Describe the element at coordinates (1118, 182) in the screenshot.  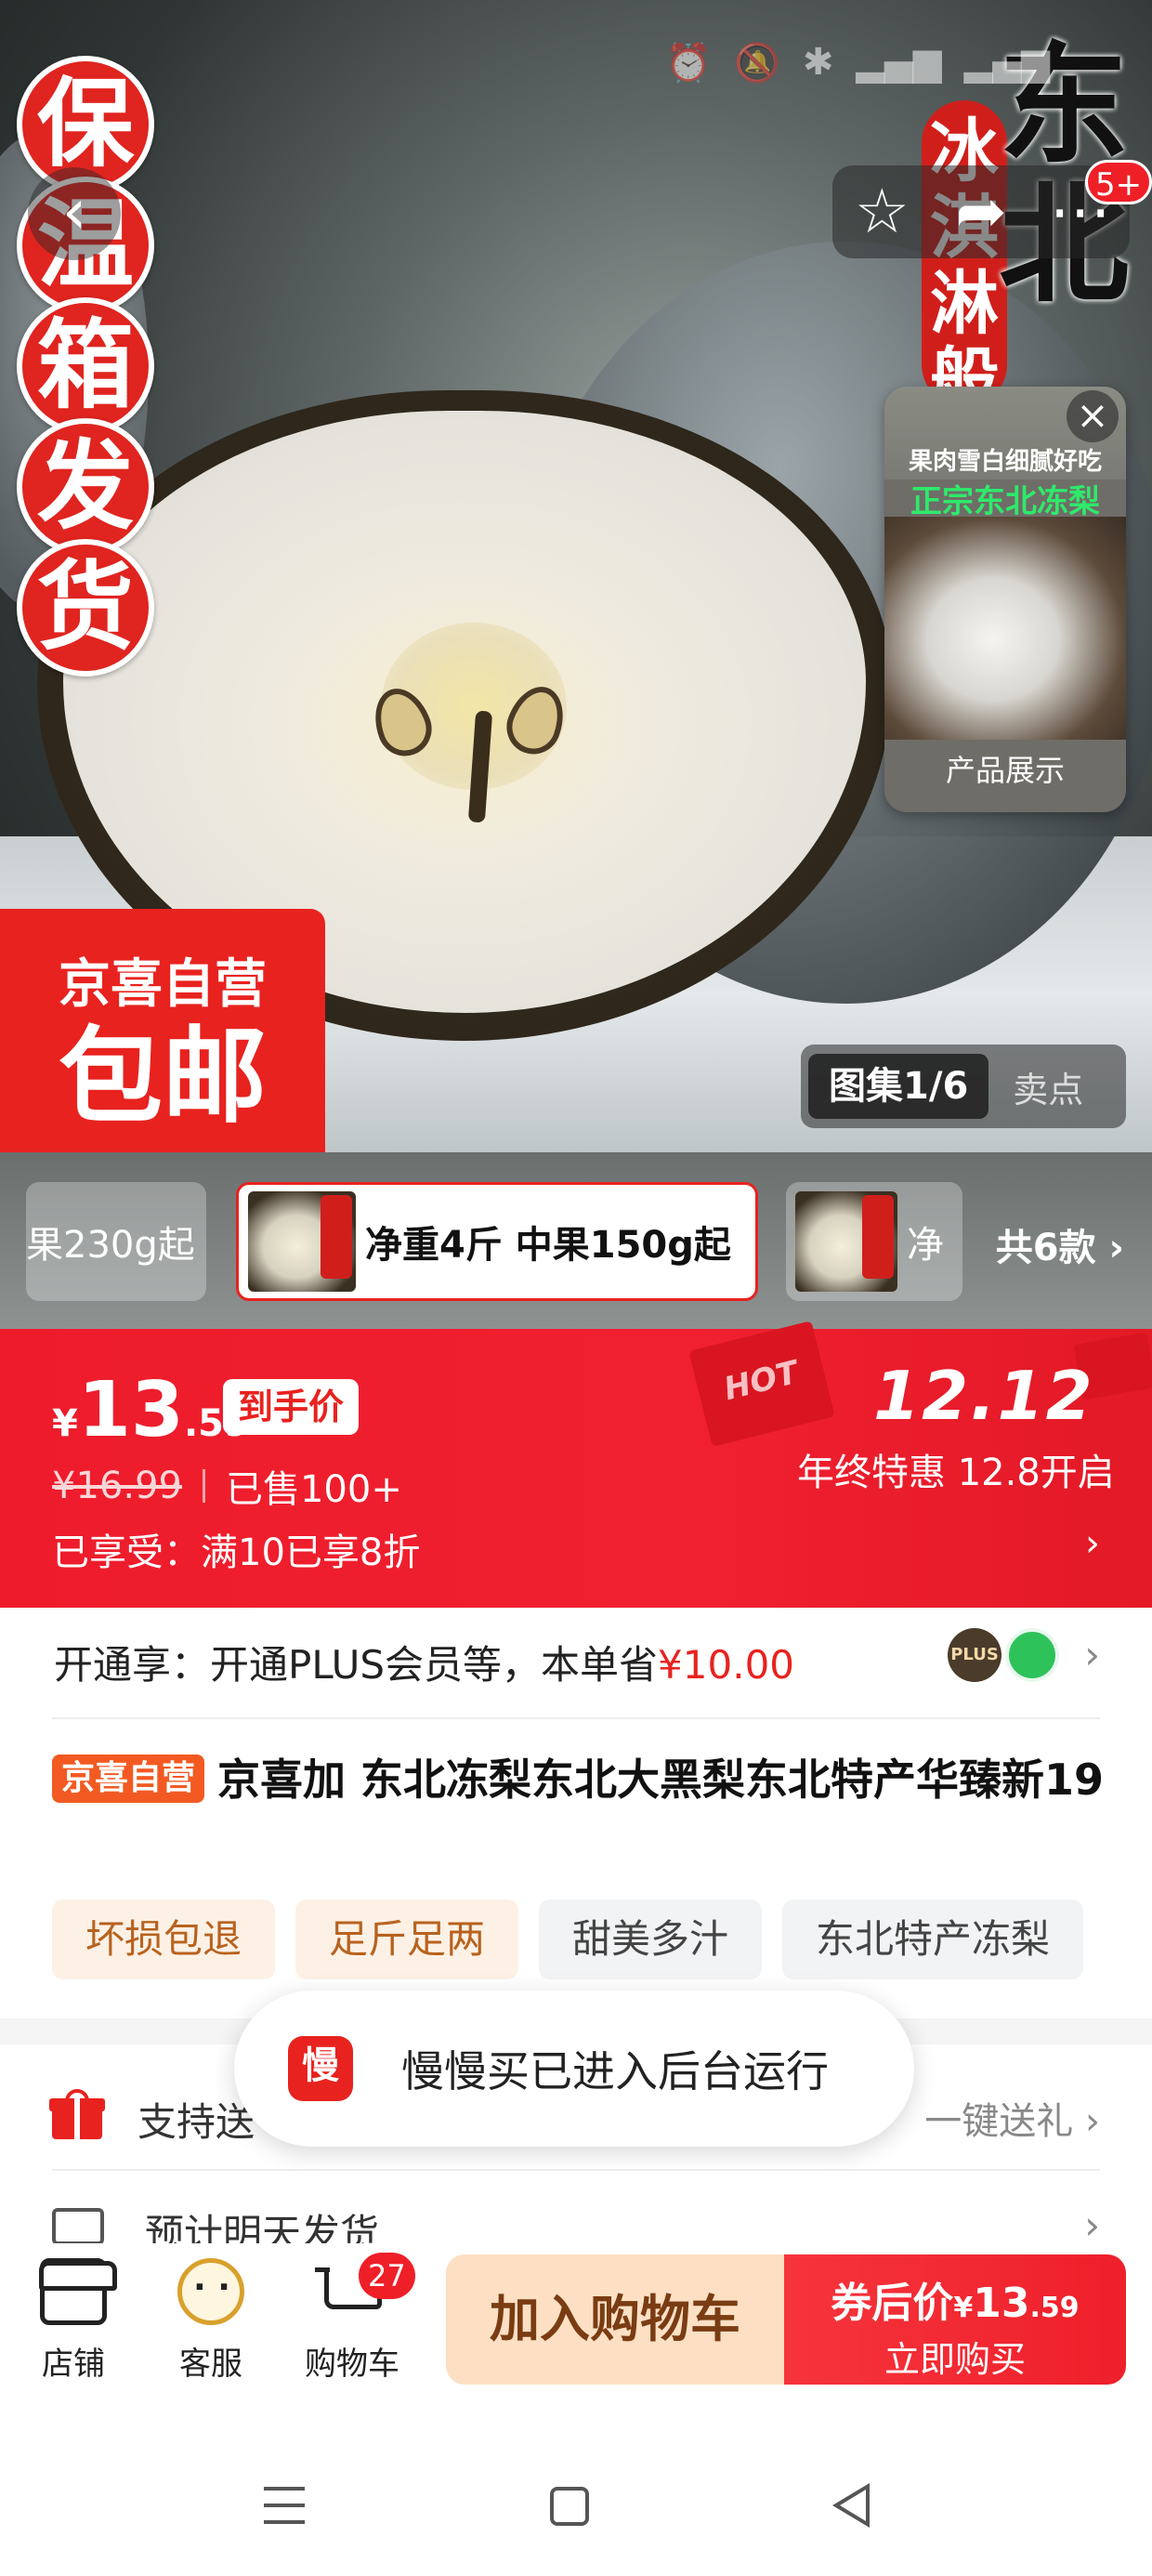
I see `notification-badge: 5+` at that location.